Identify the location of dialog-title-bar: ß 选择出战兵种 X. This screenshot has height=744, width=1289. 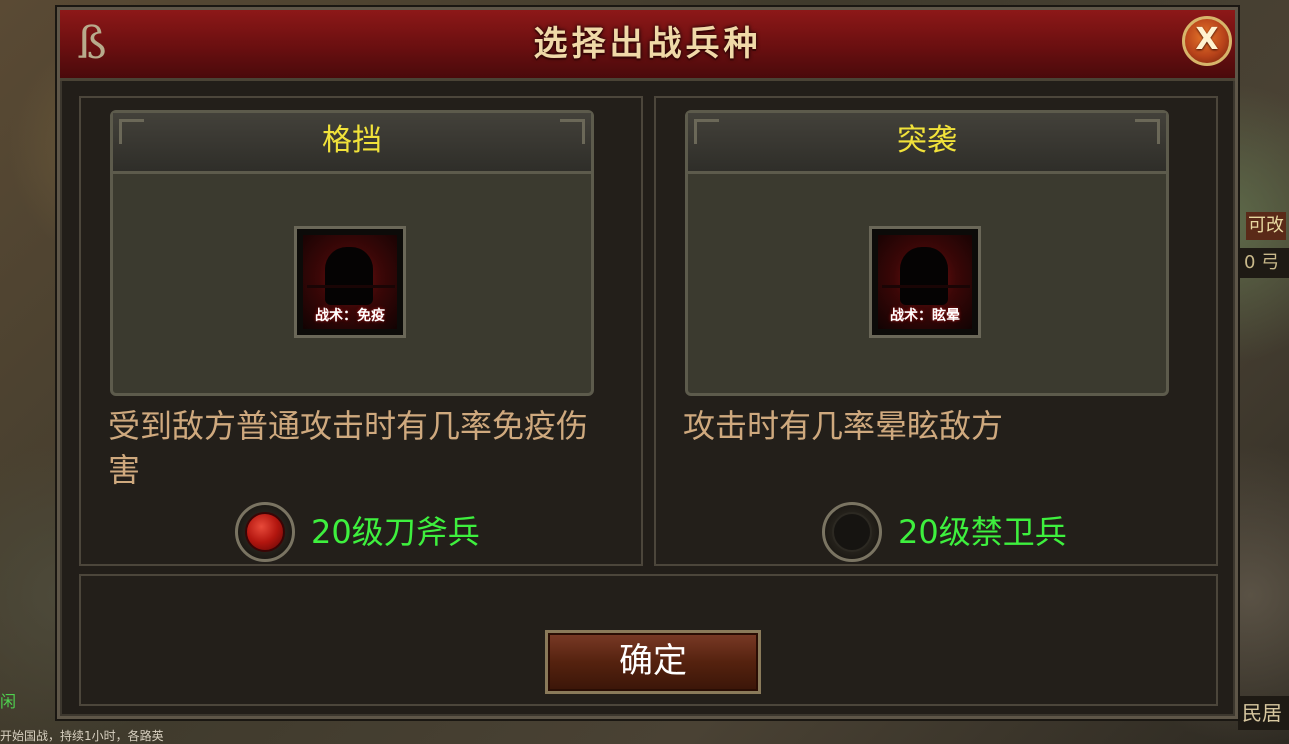
(647, 45).